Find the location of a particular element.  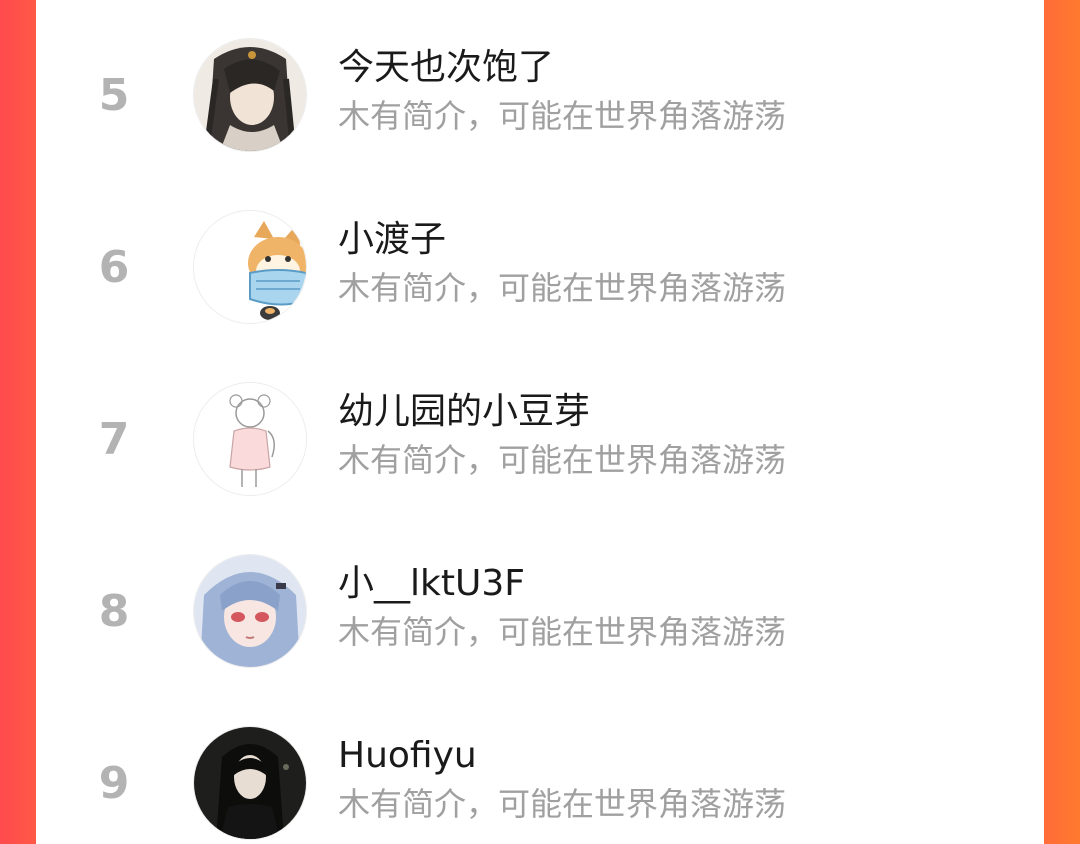

dark-photo-girl-avatar-icon is located at coordinates (250, 783).